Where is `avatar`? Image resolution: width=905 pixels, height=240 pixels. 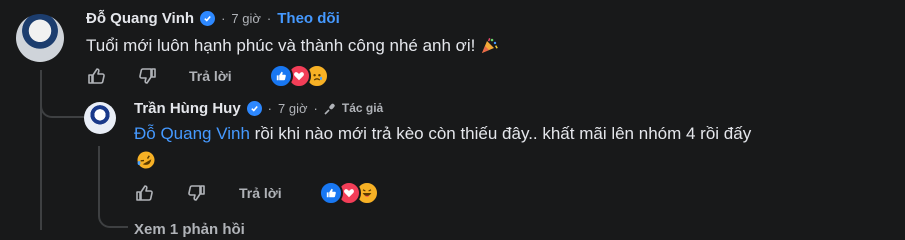
avatar is located at coordinates (40, 38).